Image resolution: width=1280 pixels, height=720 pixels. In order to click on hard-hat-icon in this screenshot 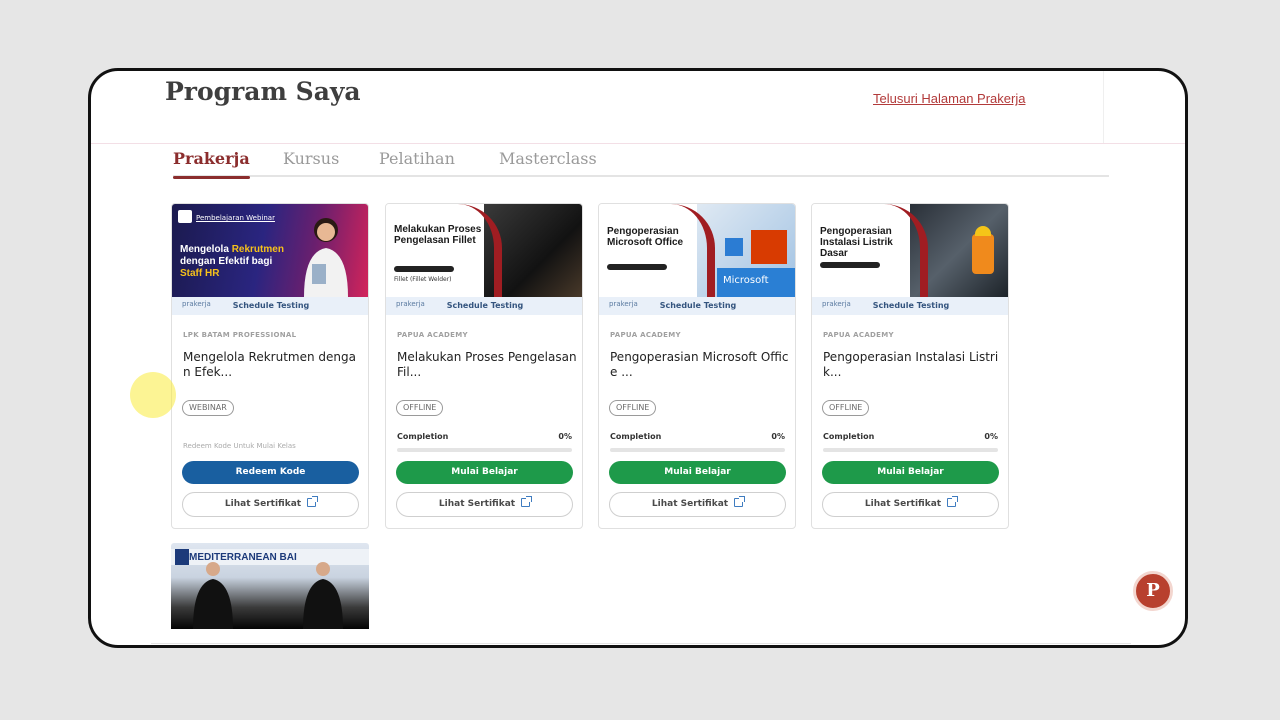, I will do `click(983, 231)`.